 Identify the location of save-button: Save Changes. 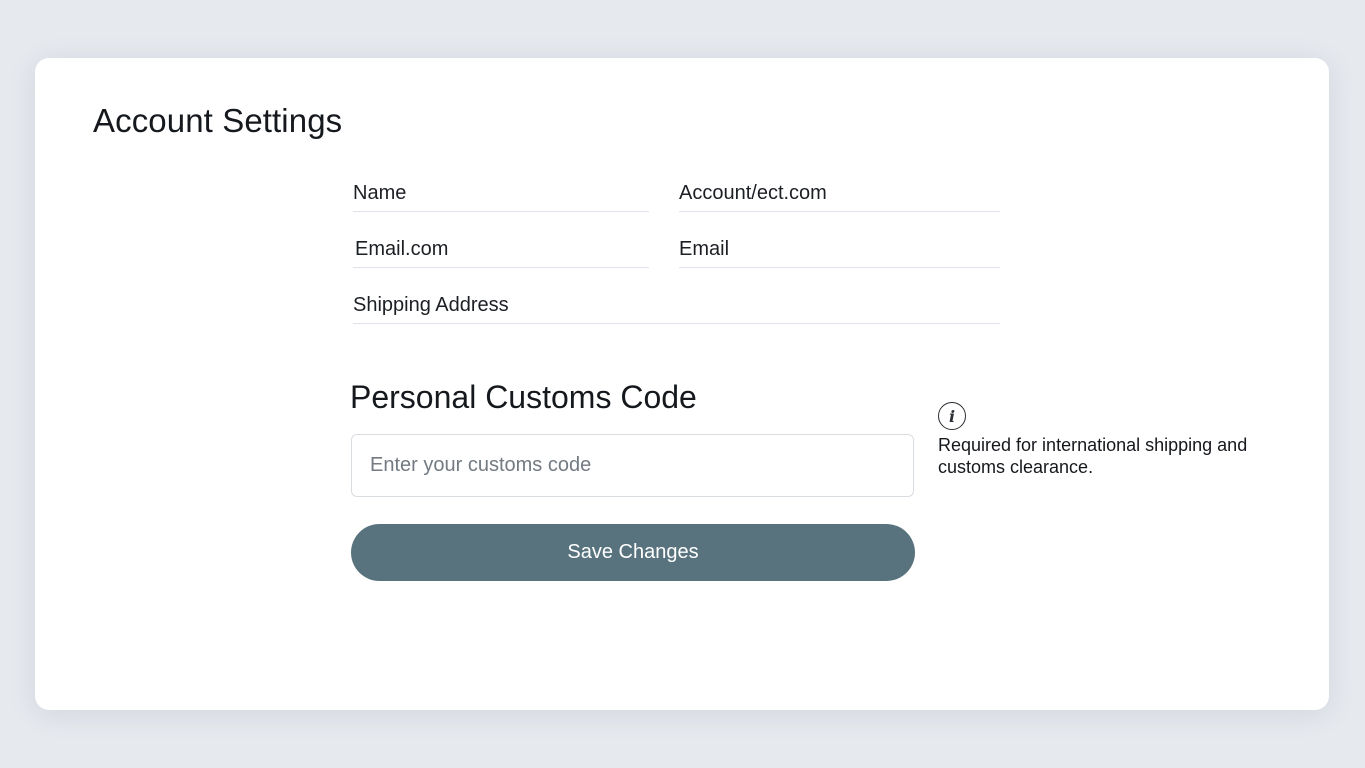
(633, 552).